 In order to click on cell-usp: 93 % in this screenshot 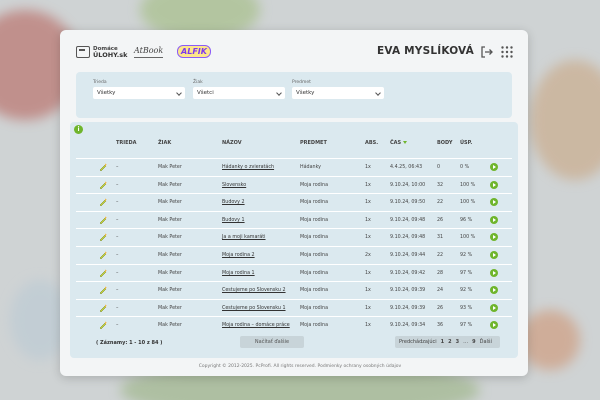, I will do `click(466, 308)`.